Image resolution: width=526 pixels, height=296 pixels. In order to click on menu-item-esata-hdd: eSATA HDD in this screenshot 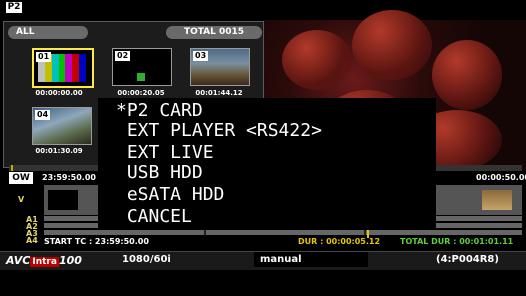, I will do `click(170, 195)`.